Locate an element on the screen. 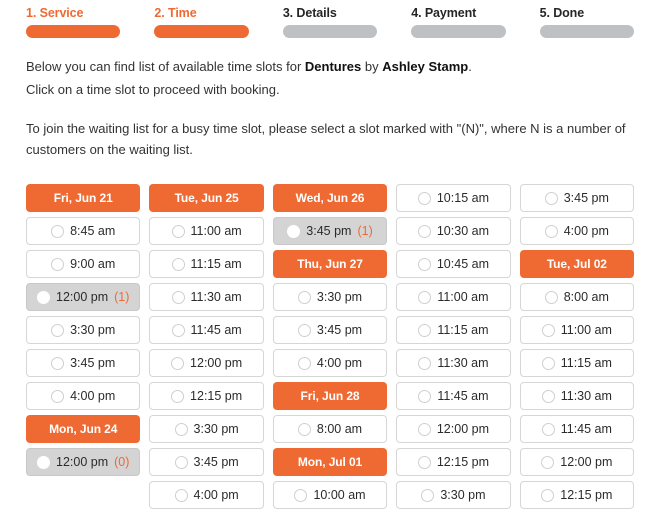 The width and height of the screenshot is (660, 520). time-slot-label: 3:45 pm is located at coordinates (93, 363).